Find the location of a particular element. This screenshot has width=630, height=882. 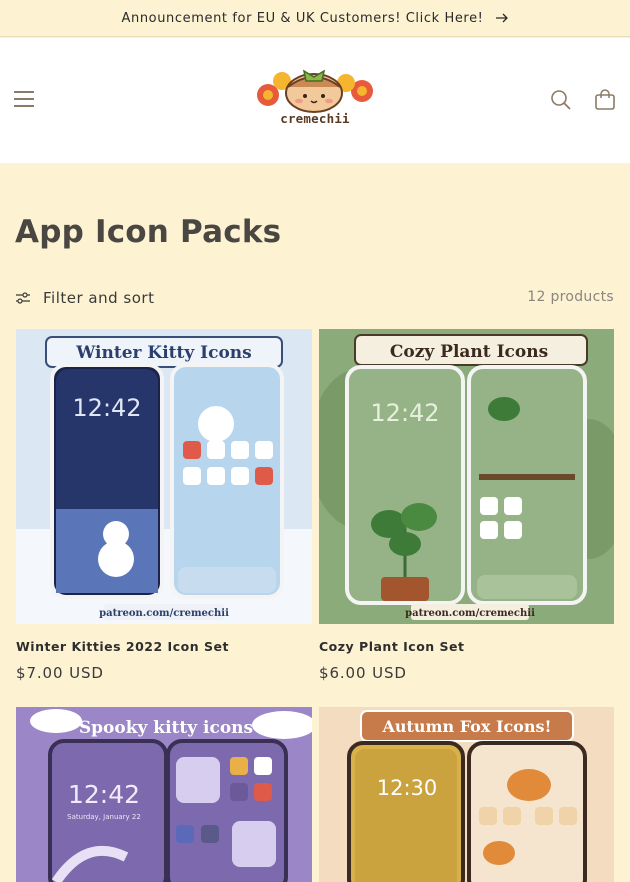

cart-icon is located at coordinates (605, 100).